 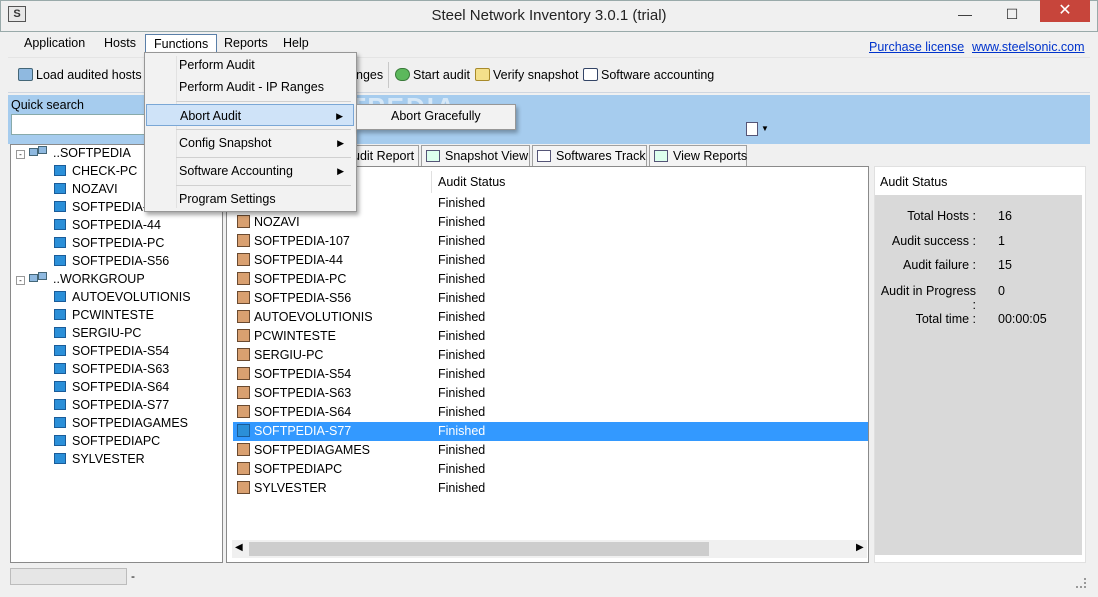 I want to click on tree-host-item: SOFTPEDIAPC, so click(x=107, y=441).